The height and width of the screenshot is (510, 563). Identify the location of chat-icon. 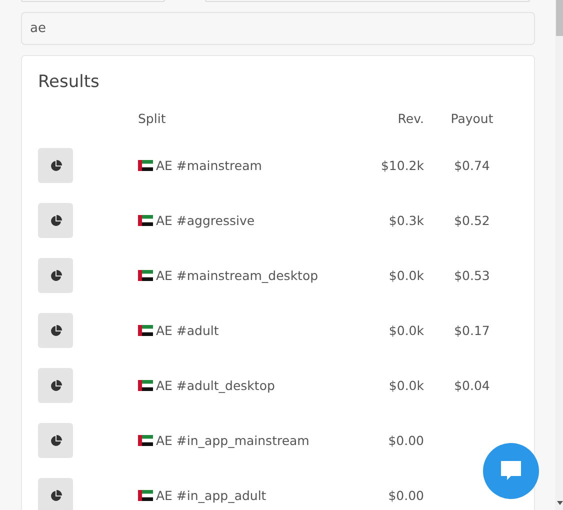
(511, 471).